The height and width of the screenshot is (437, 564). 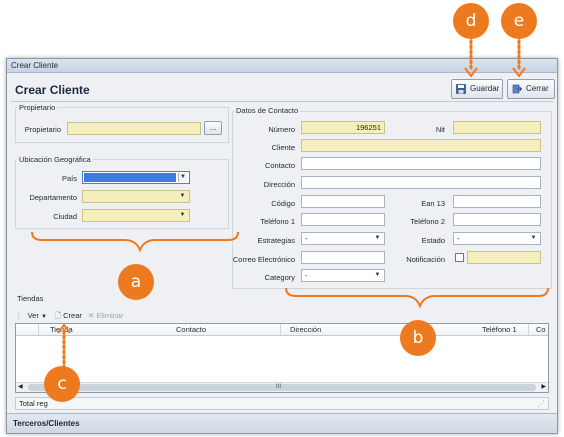 I want to click on close-button-label: Cerrar, so click(x=537, y=88).